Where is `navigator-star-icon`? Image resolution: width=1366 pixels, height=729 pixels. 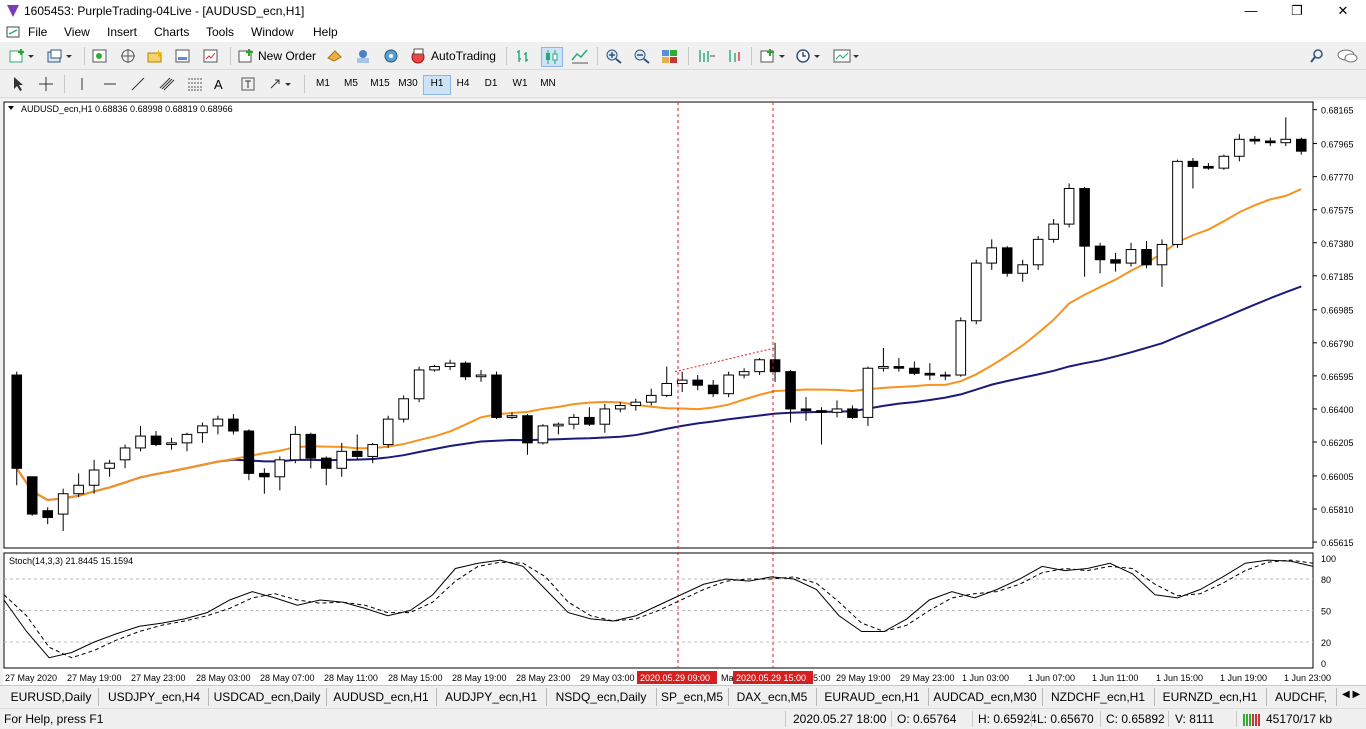 navigator-star-icon is located at coordinates (155, 56).